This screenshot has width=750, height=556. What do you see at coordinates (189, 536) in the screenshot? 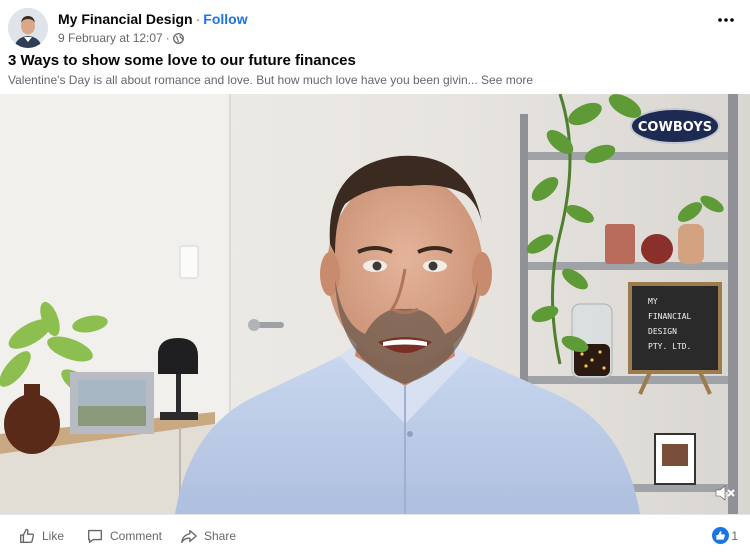
I see `share-icon` at bounding box center [189, 536].